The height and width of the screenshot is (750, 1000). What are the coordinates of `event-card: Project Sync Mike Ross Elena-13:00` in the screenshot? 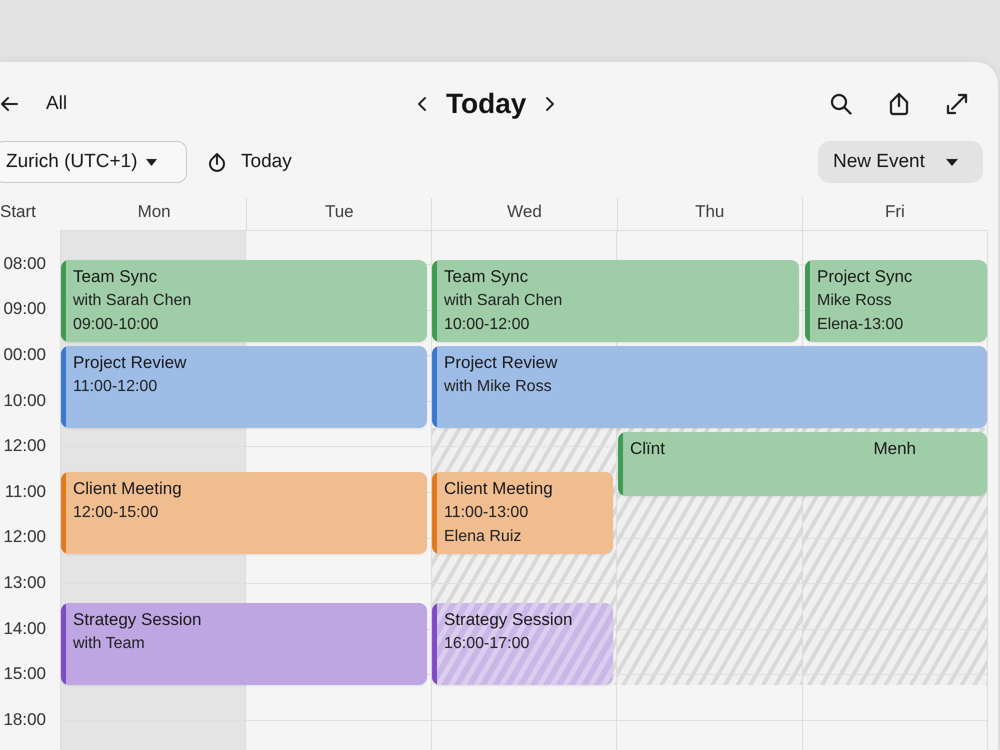 It's located at (896, 301).